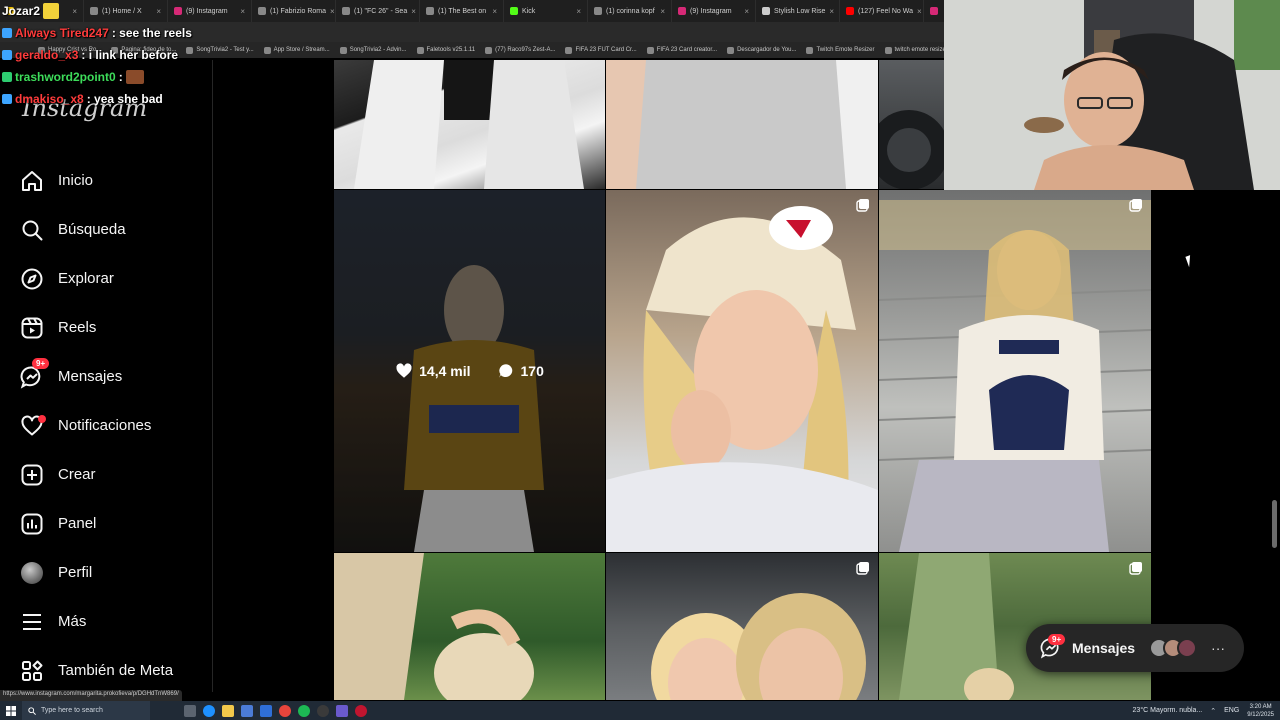 This screenshot has height=720, width=1280. I want to click on browser-tab: (1) Home / X ×, so click(126, 11).